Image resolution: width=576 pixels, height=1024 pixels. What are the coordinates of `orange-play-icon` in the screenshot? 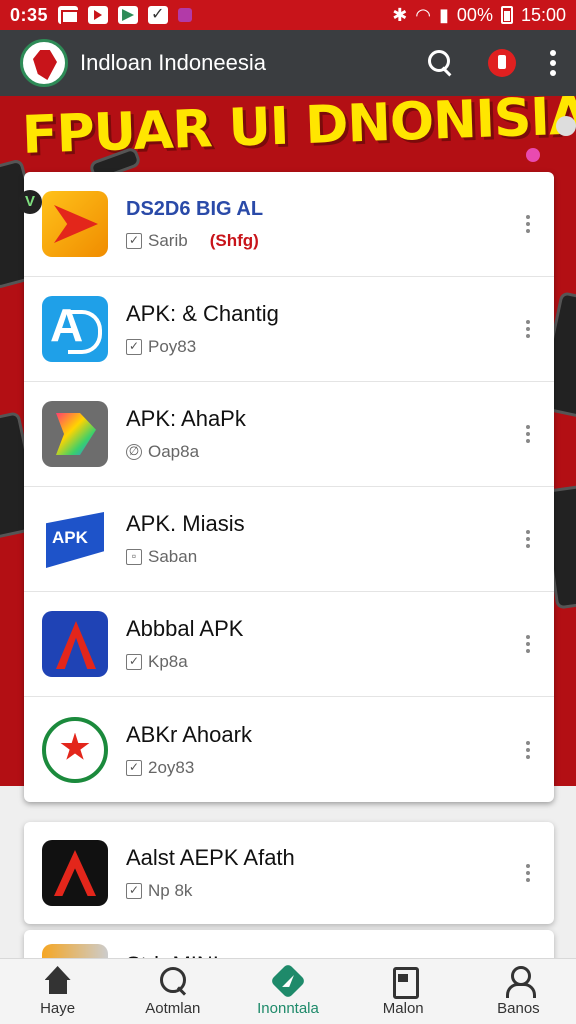 It's located at (75, 224).